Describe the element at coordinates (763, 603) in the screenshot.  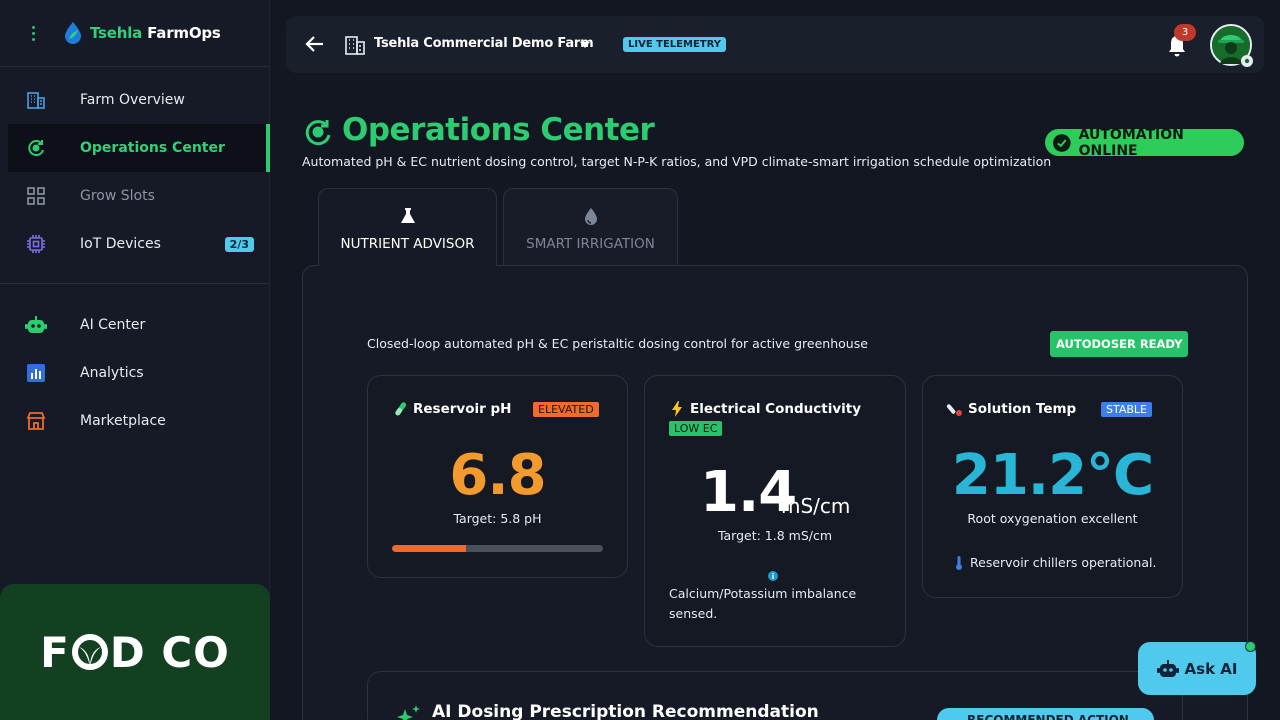
I see `ec-note: Calcium/Potassium imbalance sensed.` at that location.